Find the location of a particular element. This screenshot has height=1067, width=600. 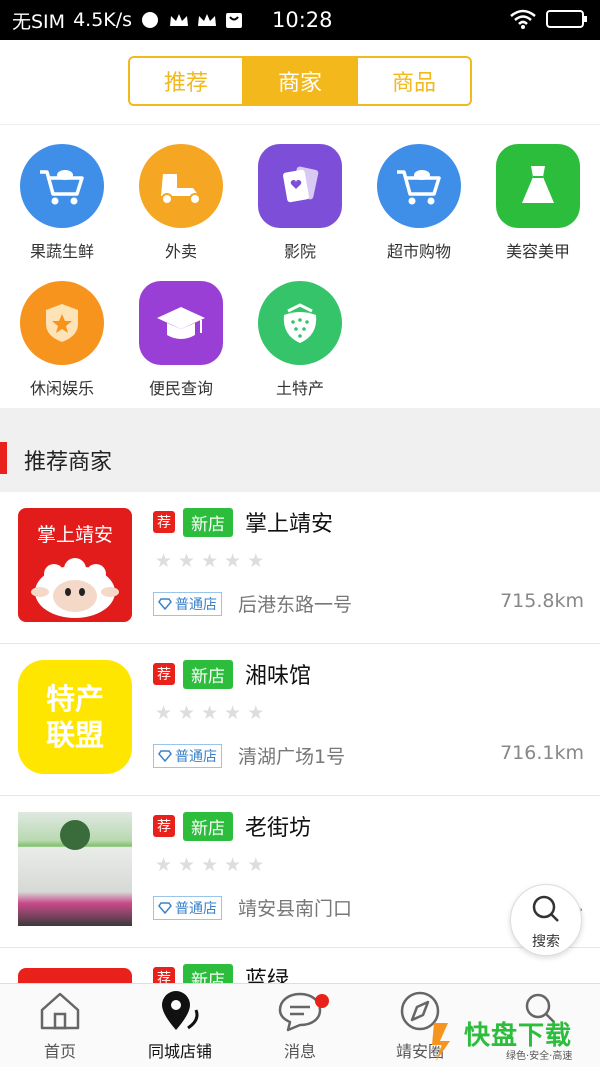

merchant-distance: 716.1km is located at coordinates (542, 753).